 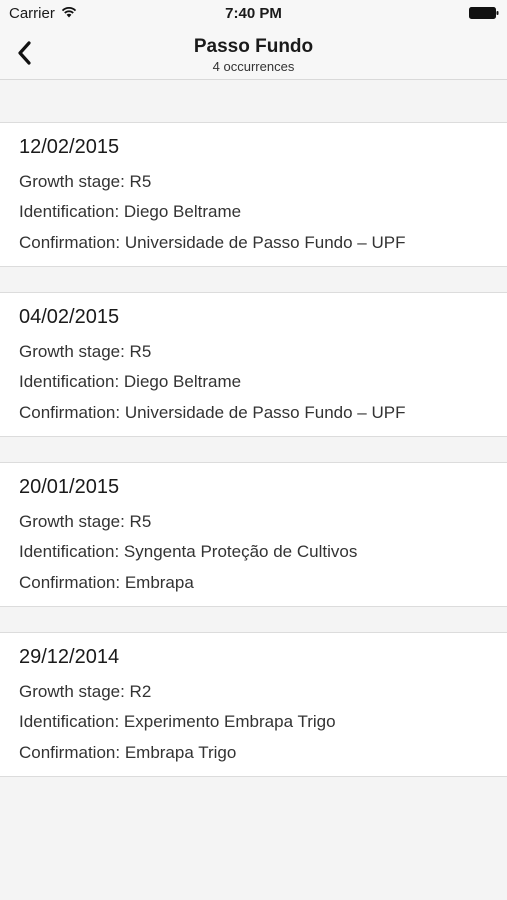 I want to click on growth-stage: Growth stage: R2, so click(x=85, y=691).